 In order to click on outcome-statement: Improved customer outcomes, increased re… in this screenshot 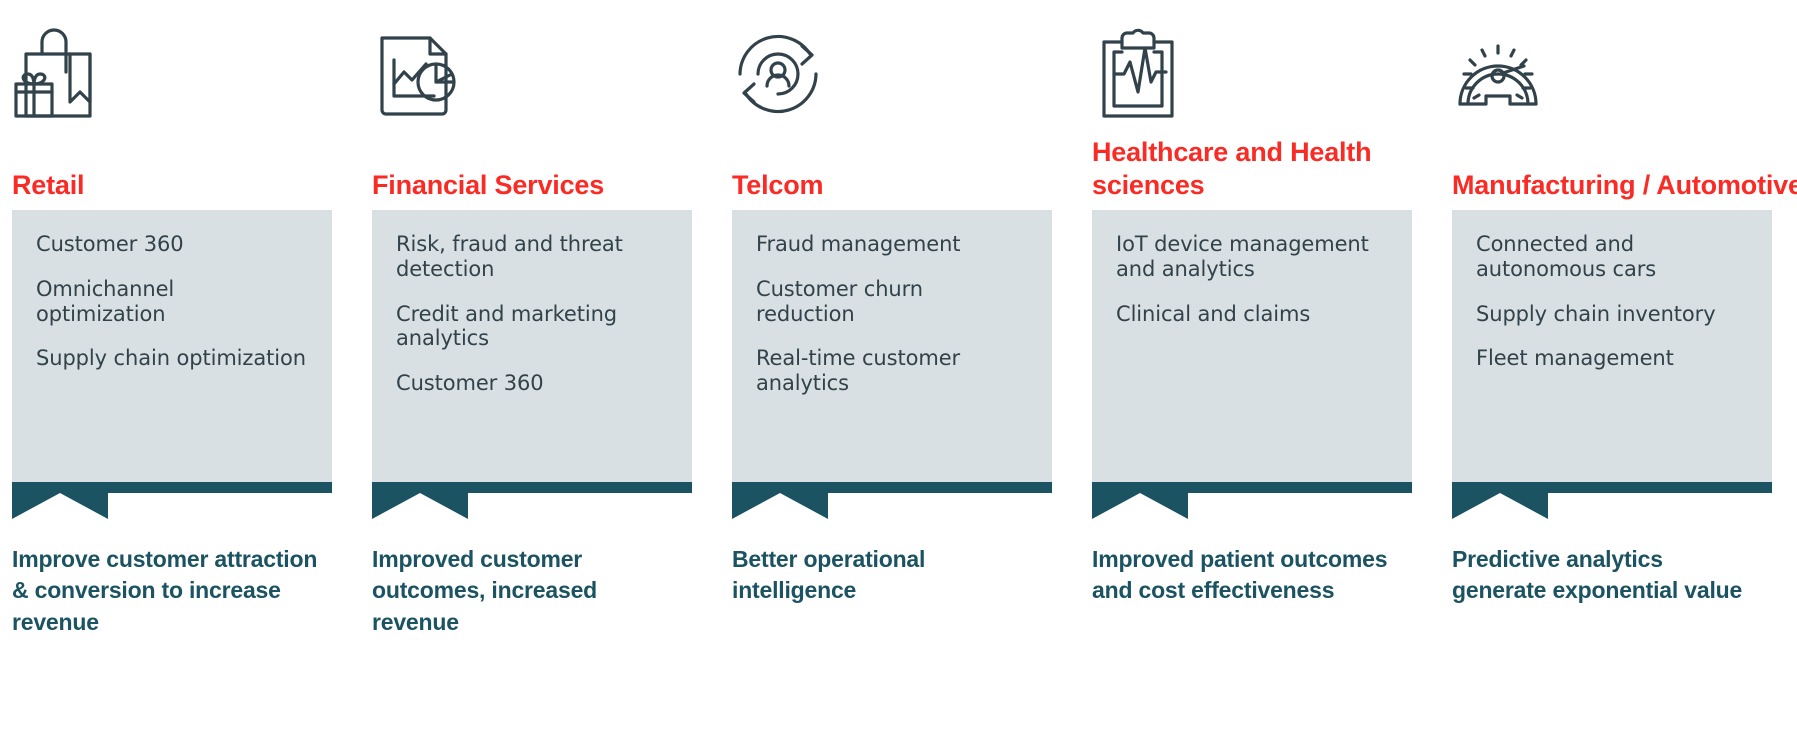, I will do `click(485, 590)`.